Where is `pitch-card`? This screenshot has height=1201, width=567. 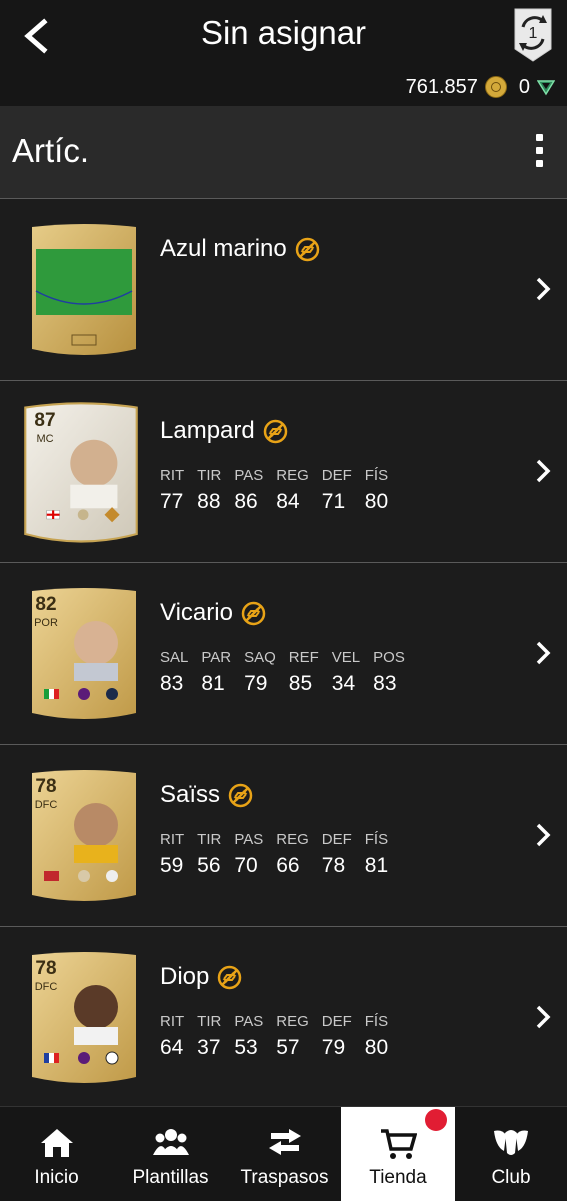
pitch-card is located at coordinates (84, 289).